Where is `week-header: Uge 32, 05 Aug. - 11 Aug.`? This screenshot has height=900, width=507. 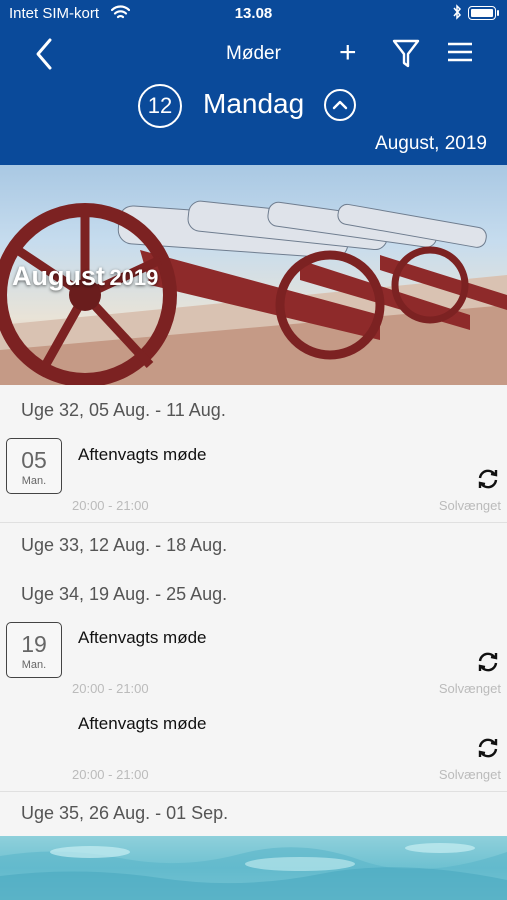
week-header: Uge 32, 05 Aug. - 11 Aug. is located at coordinates (123, 410).